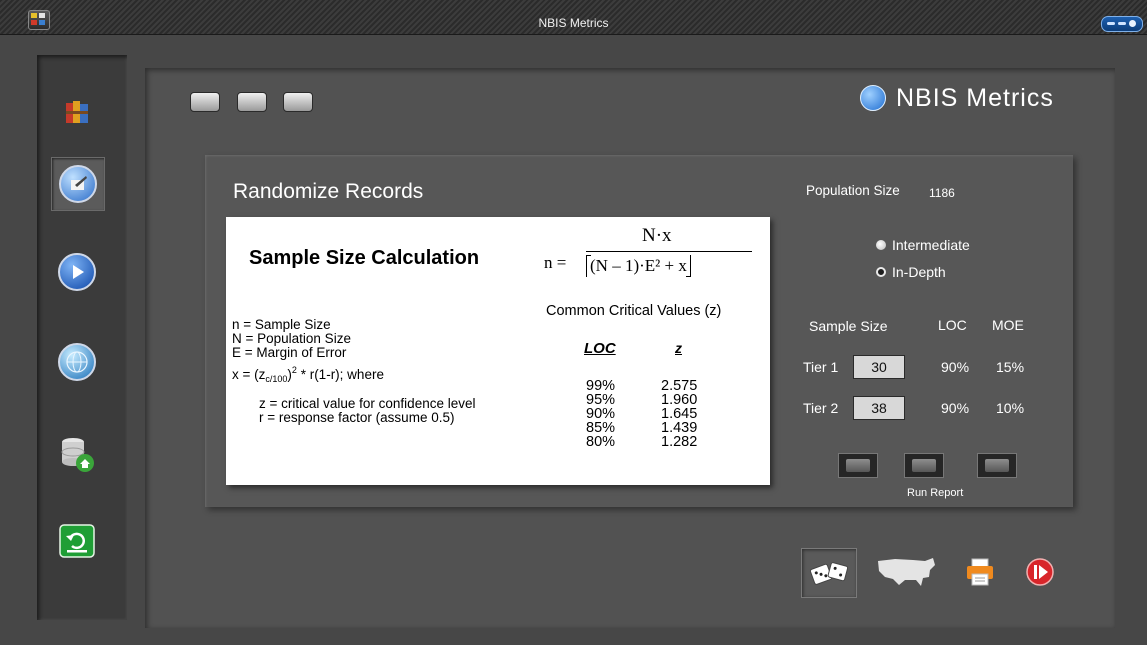 The width and height of the screenshot is (1147, 645). What do you see at coordinates (881, 245) in the screenshot?
I see `radio-unselected-icon` at bounding box center [881, 245].